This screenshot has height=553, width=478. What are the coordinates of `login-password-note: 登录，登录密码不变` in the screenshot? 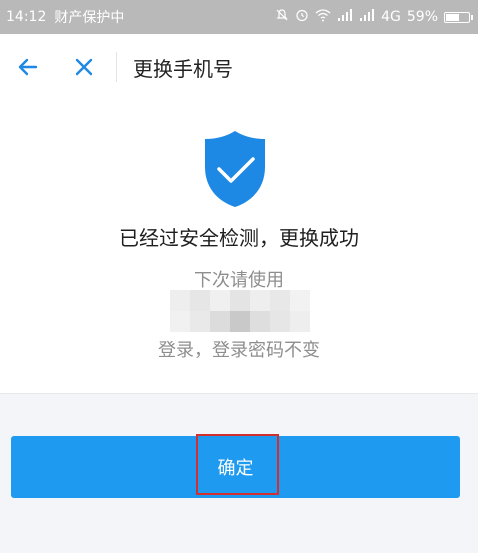 It's located at (239, 350).